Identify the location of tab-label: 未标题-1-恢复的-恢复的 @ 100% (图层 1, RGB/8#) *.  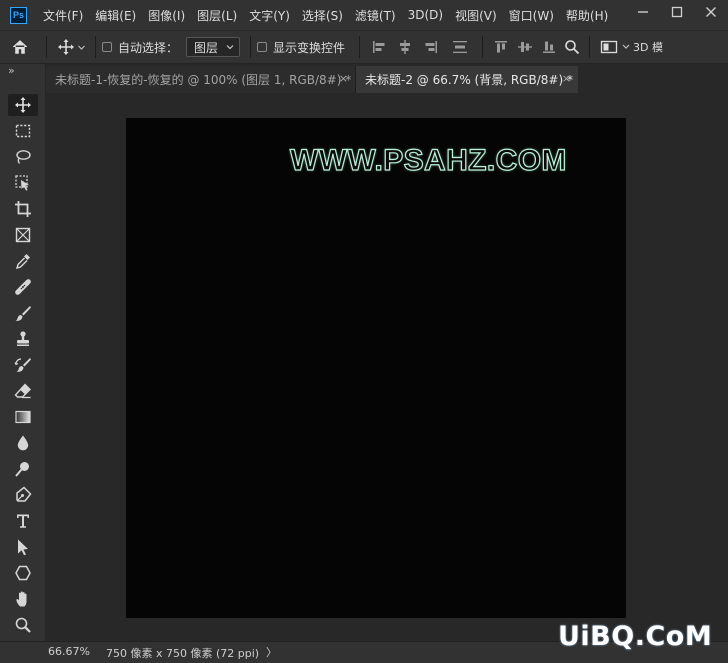
(203, 80).